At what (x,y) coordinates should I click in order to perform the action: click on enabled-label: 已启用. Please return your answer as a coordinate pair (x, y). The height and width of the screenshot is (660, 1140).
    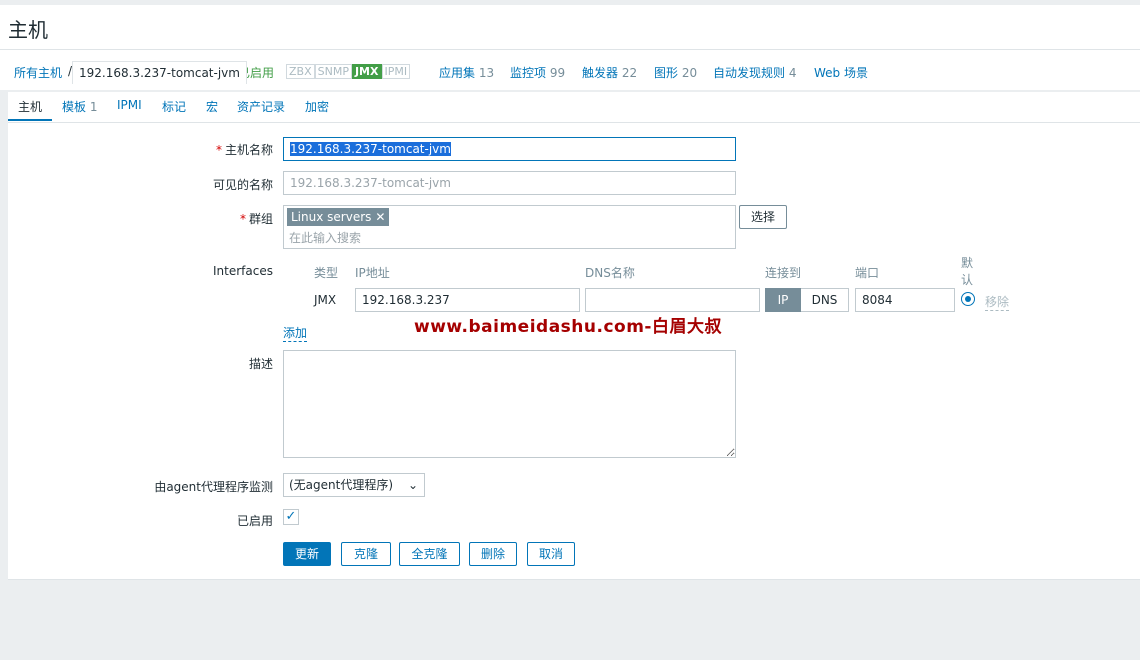
    Looking at the image, I should click on (254, 521).